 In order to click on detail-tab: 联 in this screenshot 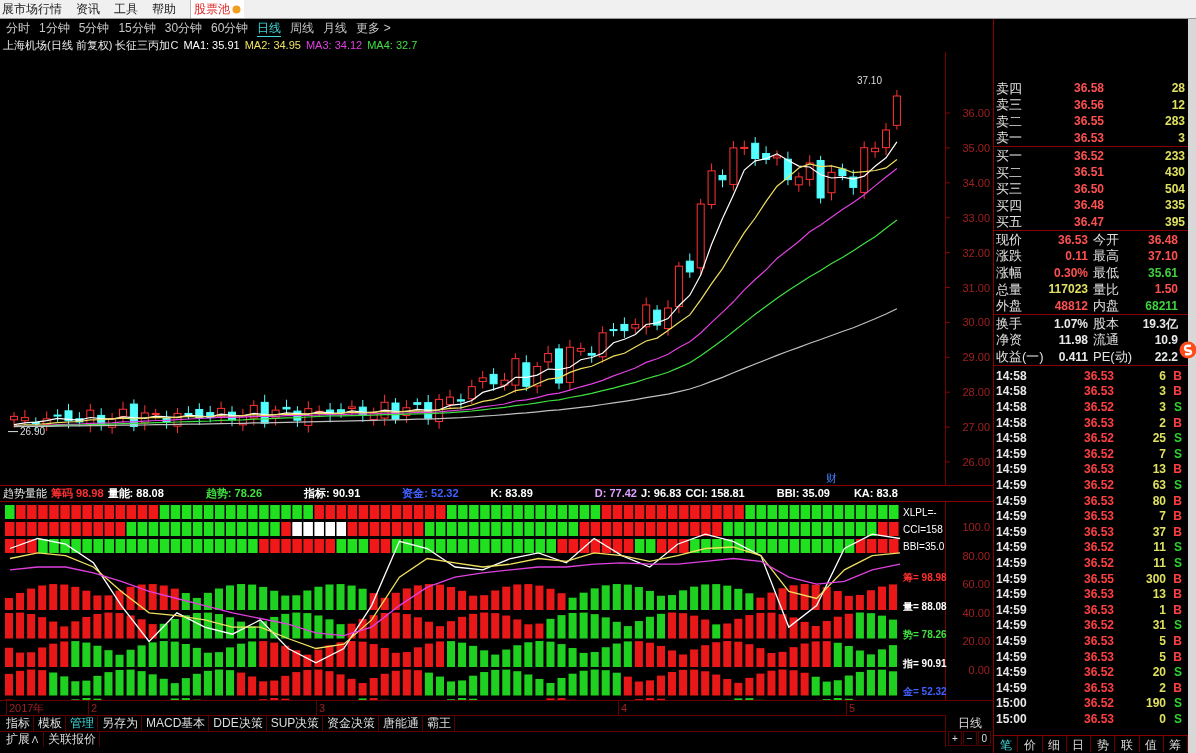, I will do `click(1127, 744)`.